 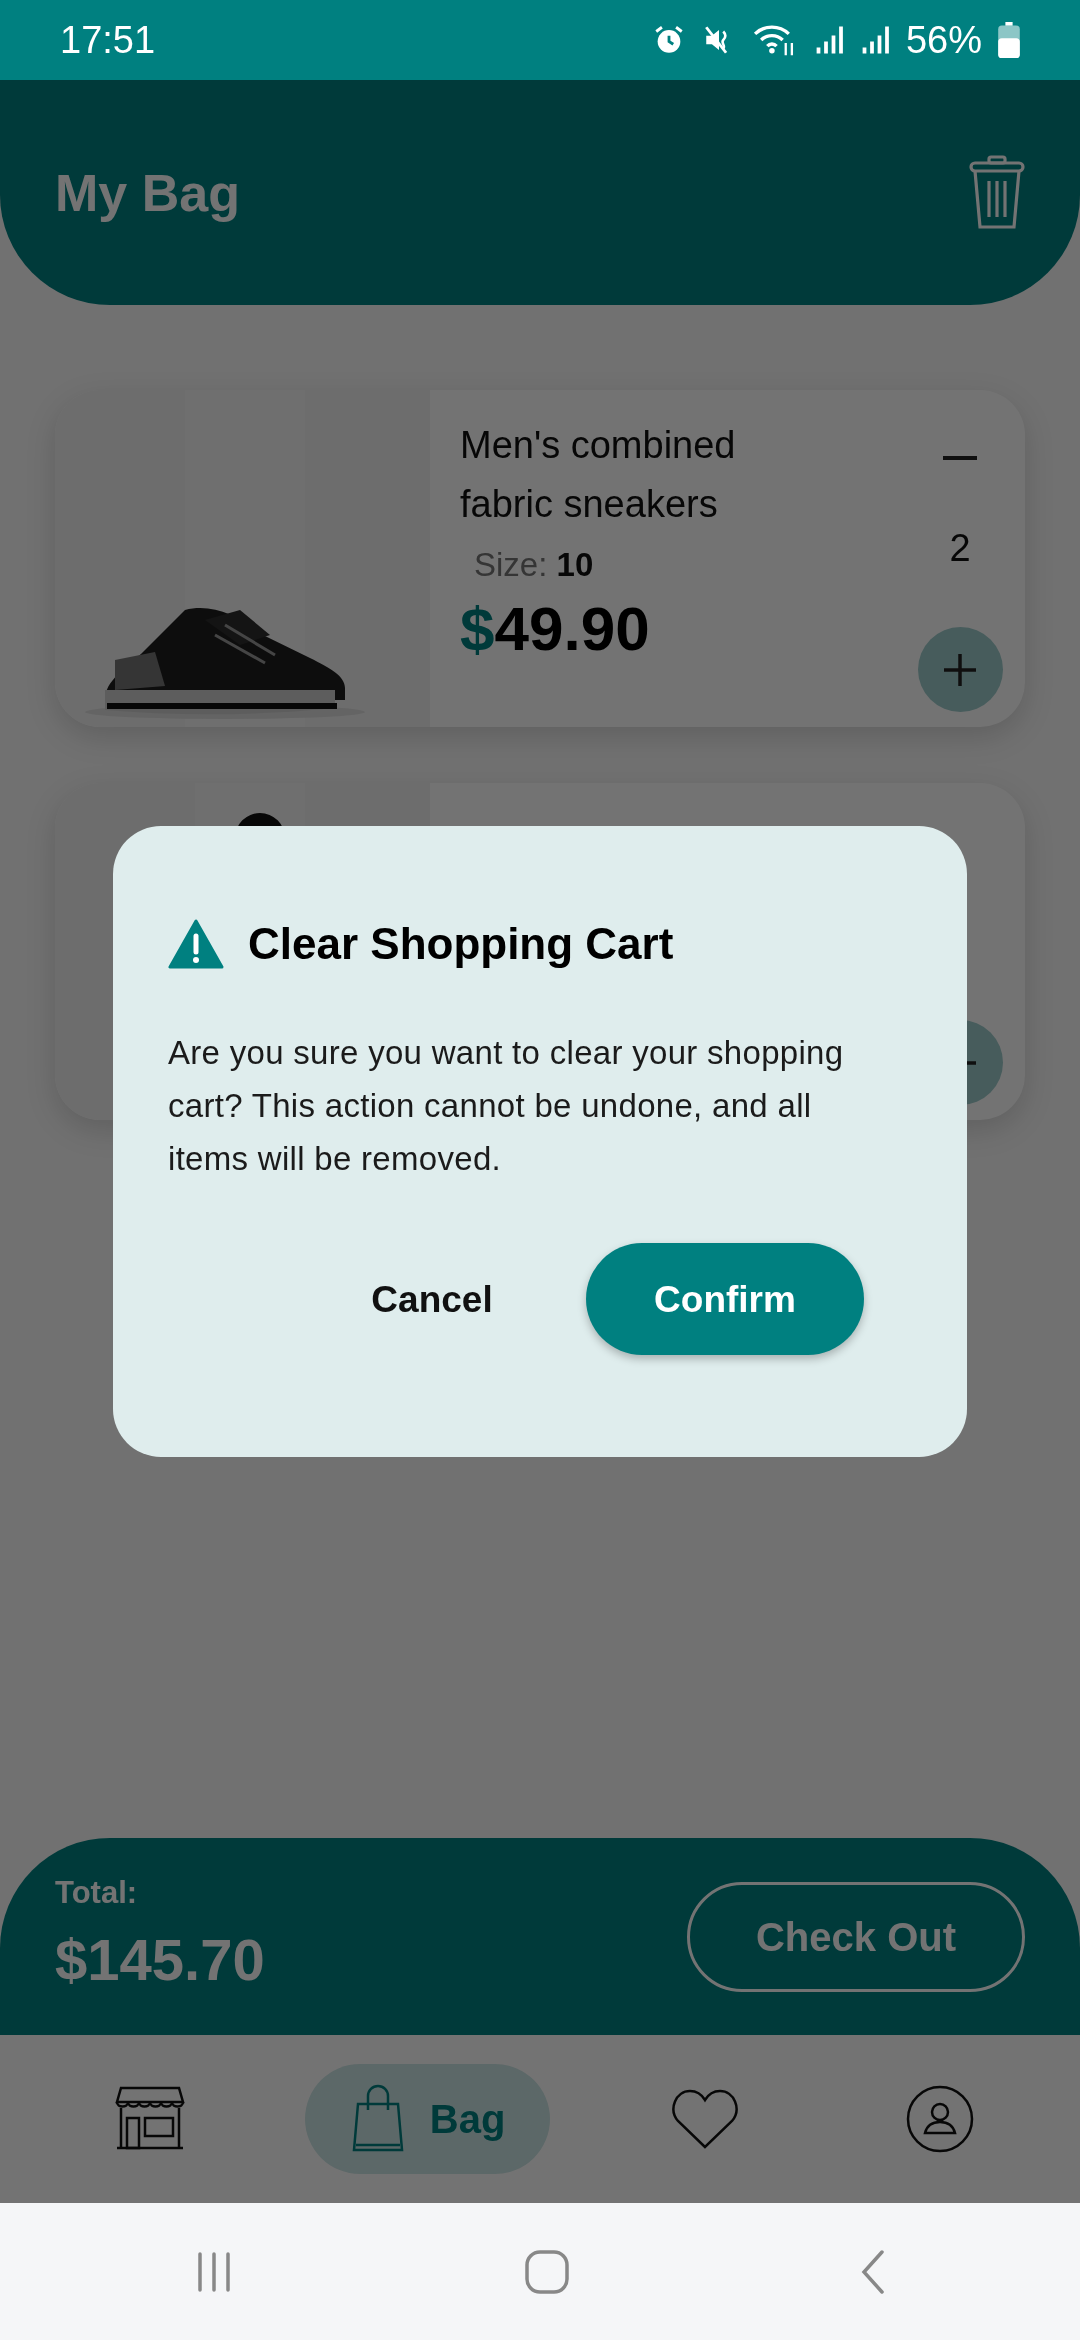 I want to click on confirm-button: Confirm, so click(x=725, y=1299).